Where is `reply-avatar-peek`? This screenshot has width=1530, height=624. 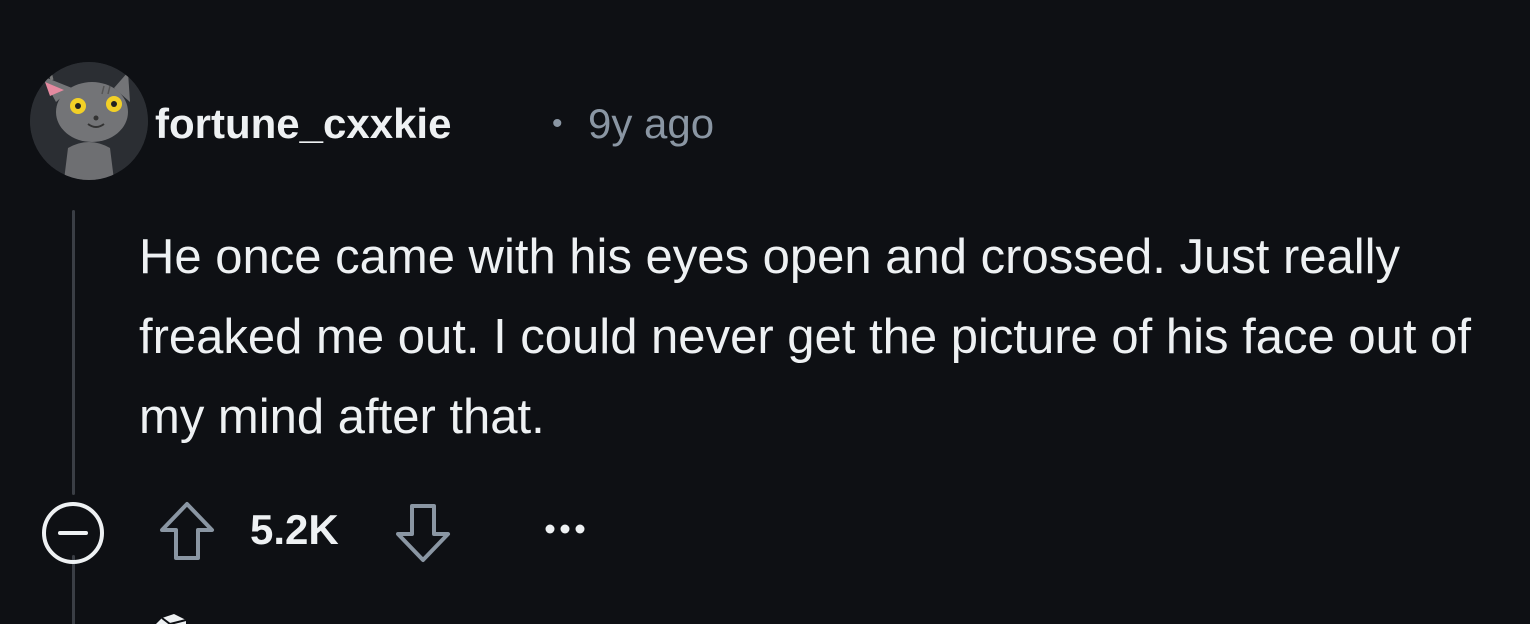 reply-avatar-peek is located at coordinates (166, 614).